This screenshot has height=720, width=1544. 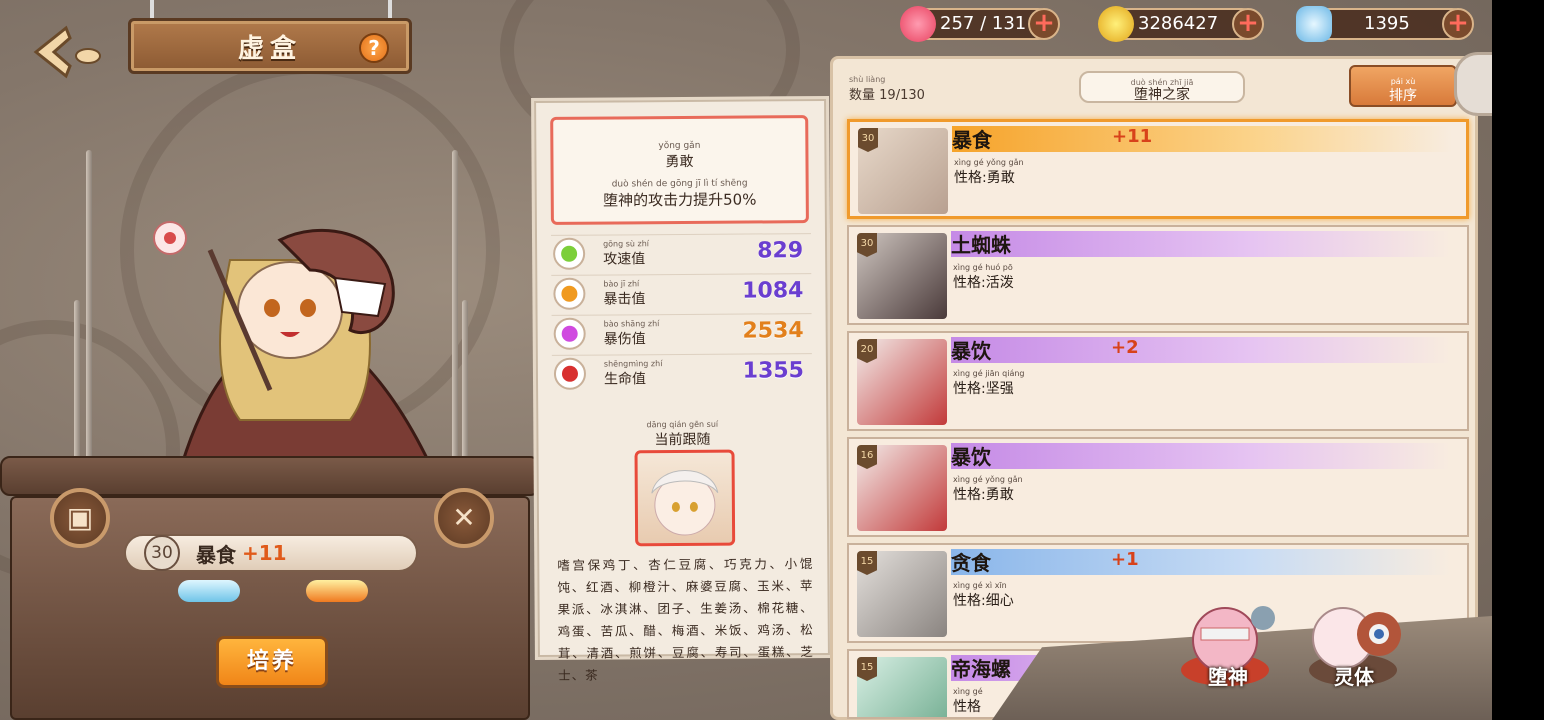 I want to click on character-level-badge: 30, so click(x=162, y=553).